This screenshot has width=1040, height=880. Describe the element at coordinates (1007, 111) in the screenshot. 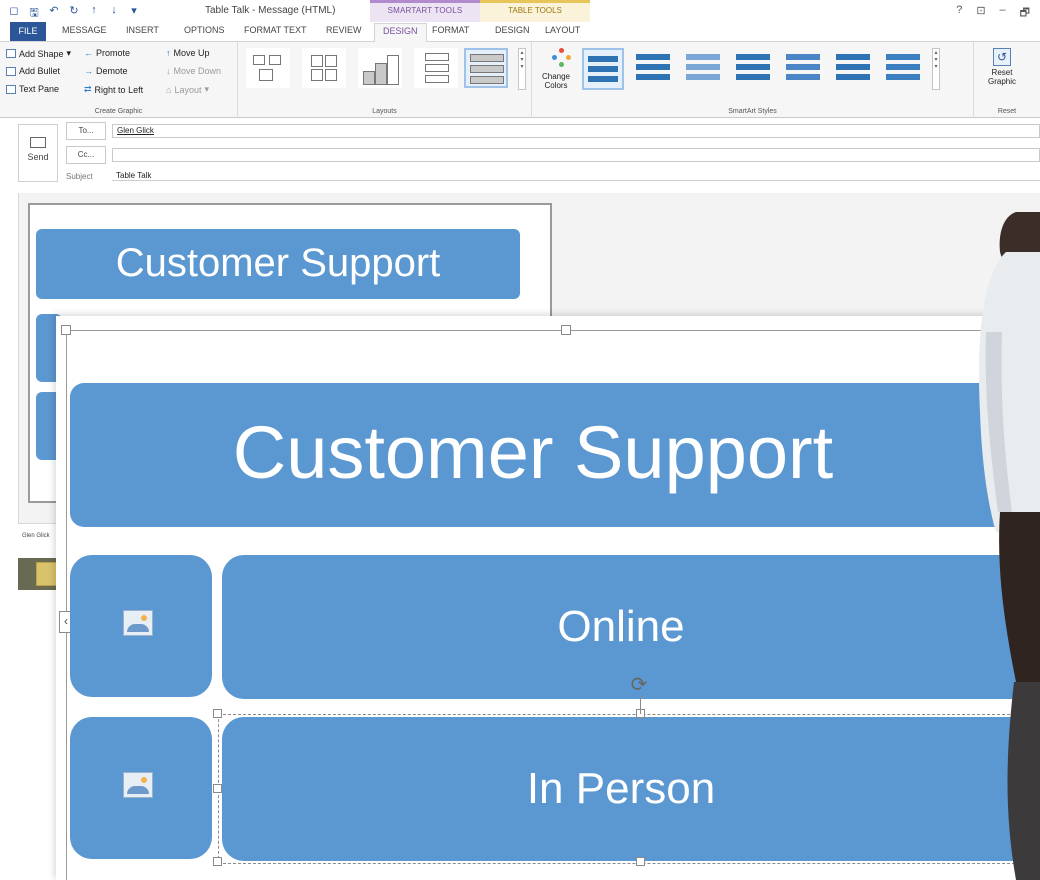

I see `reset-group-label: Reset` at that location.